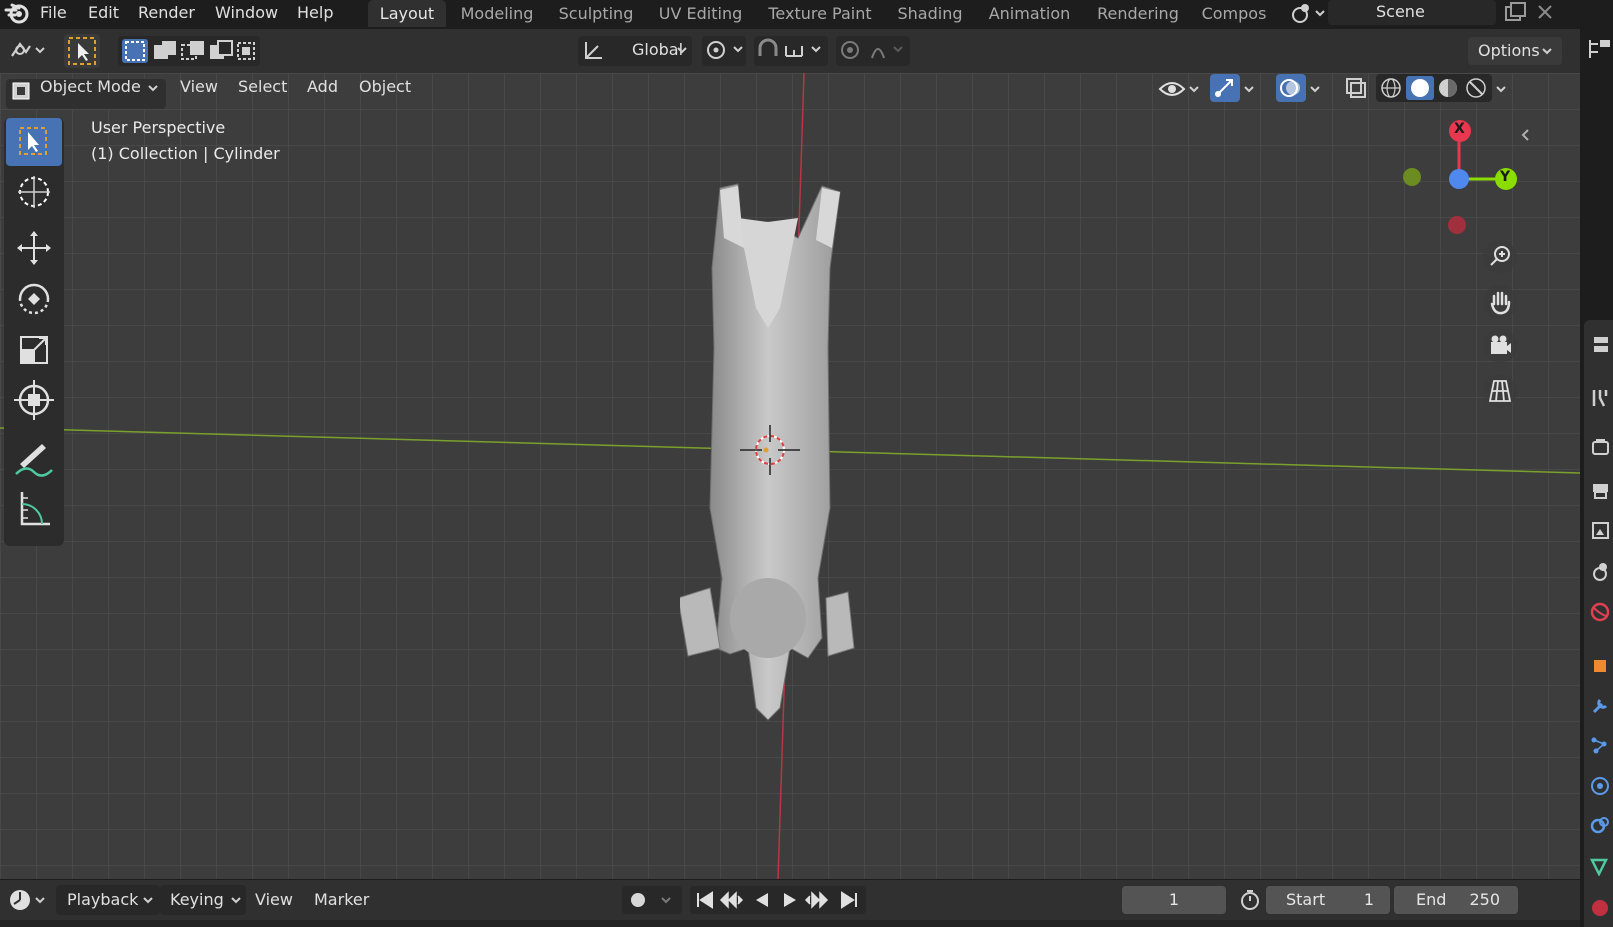  What do you see at coordinates (262, 87) in the screenshot?
I see `viewport-menu-select: Select` at bounding box center [262, 87].